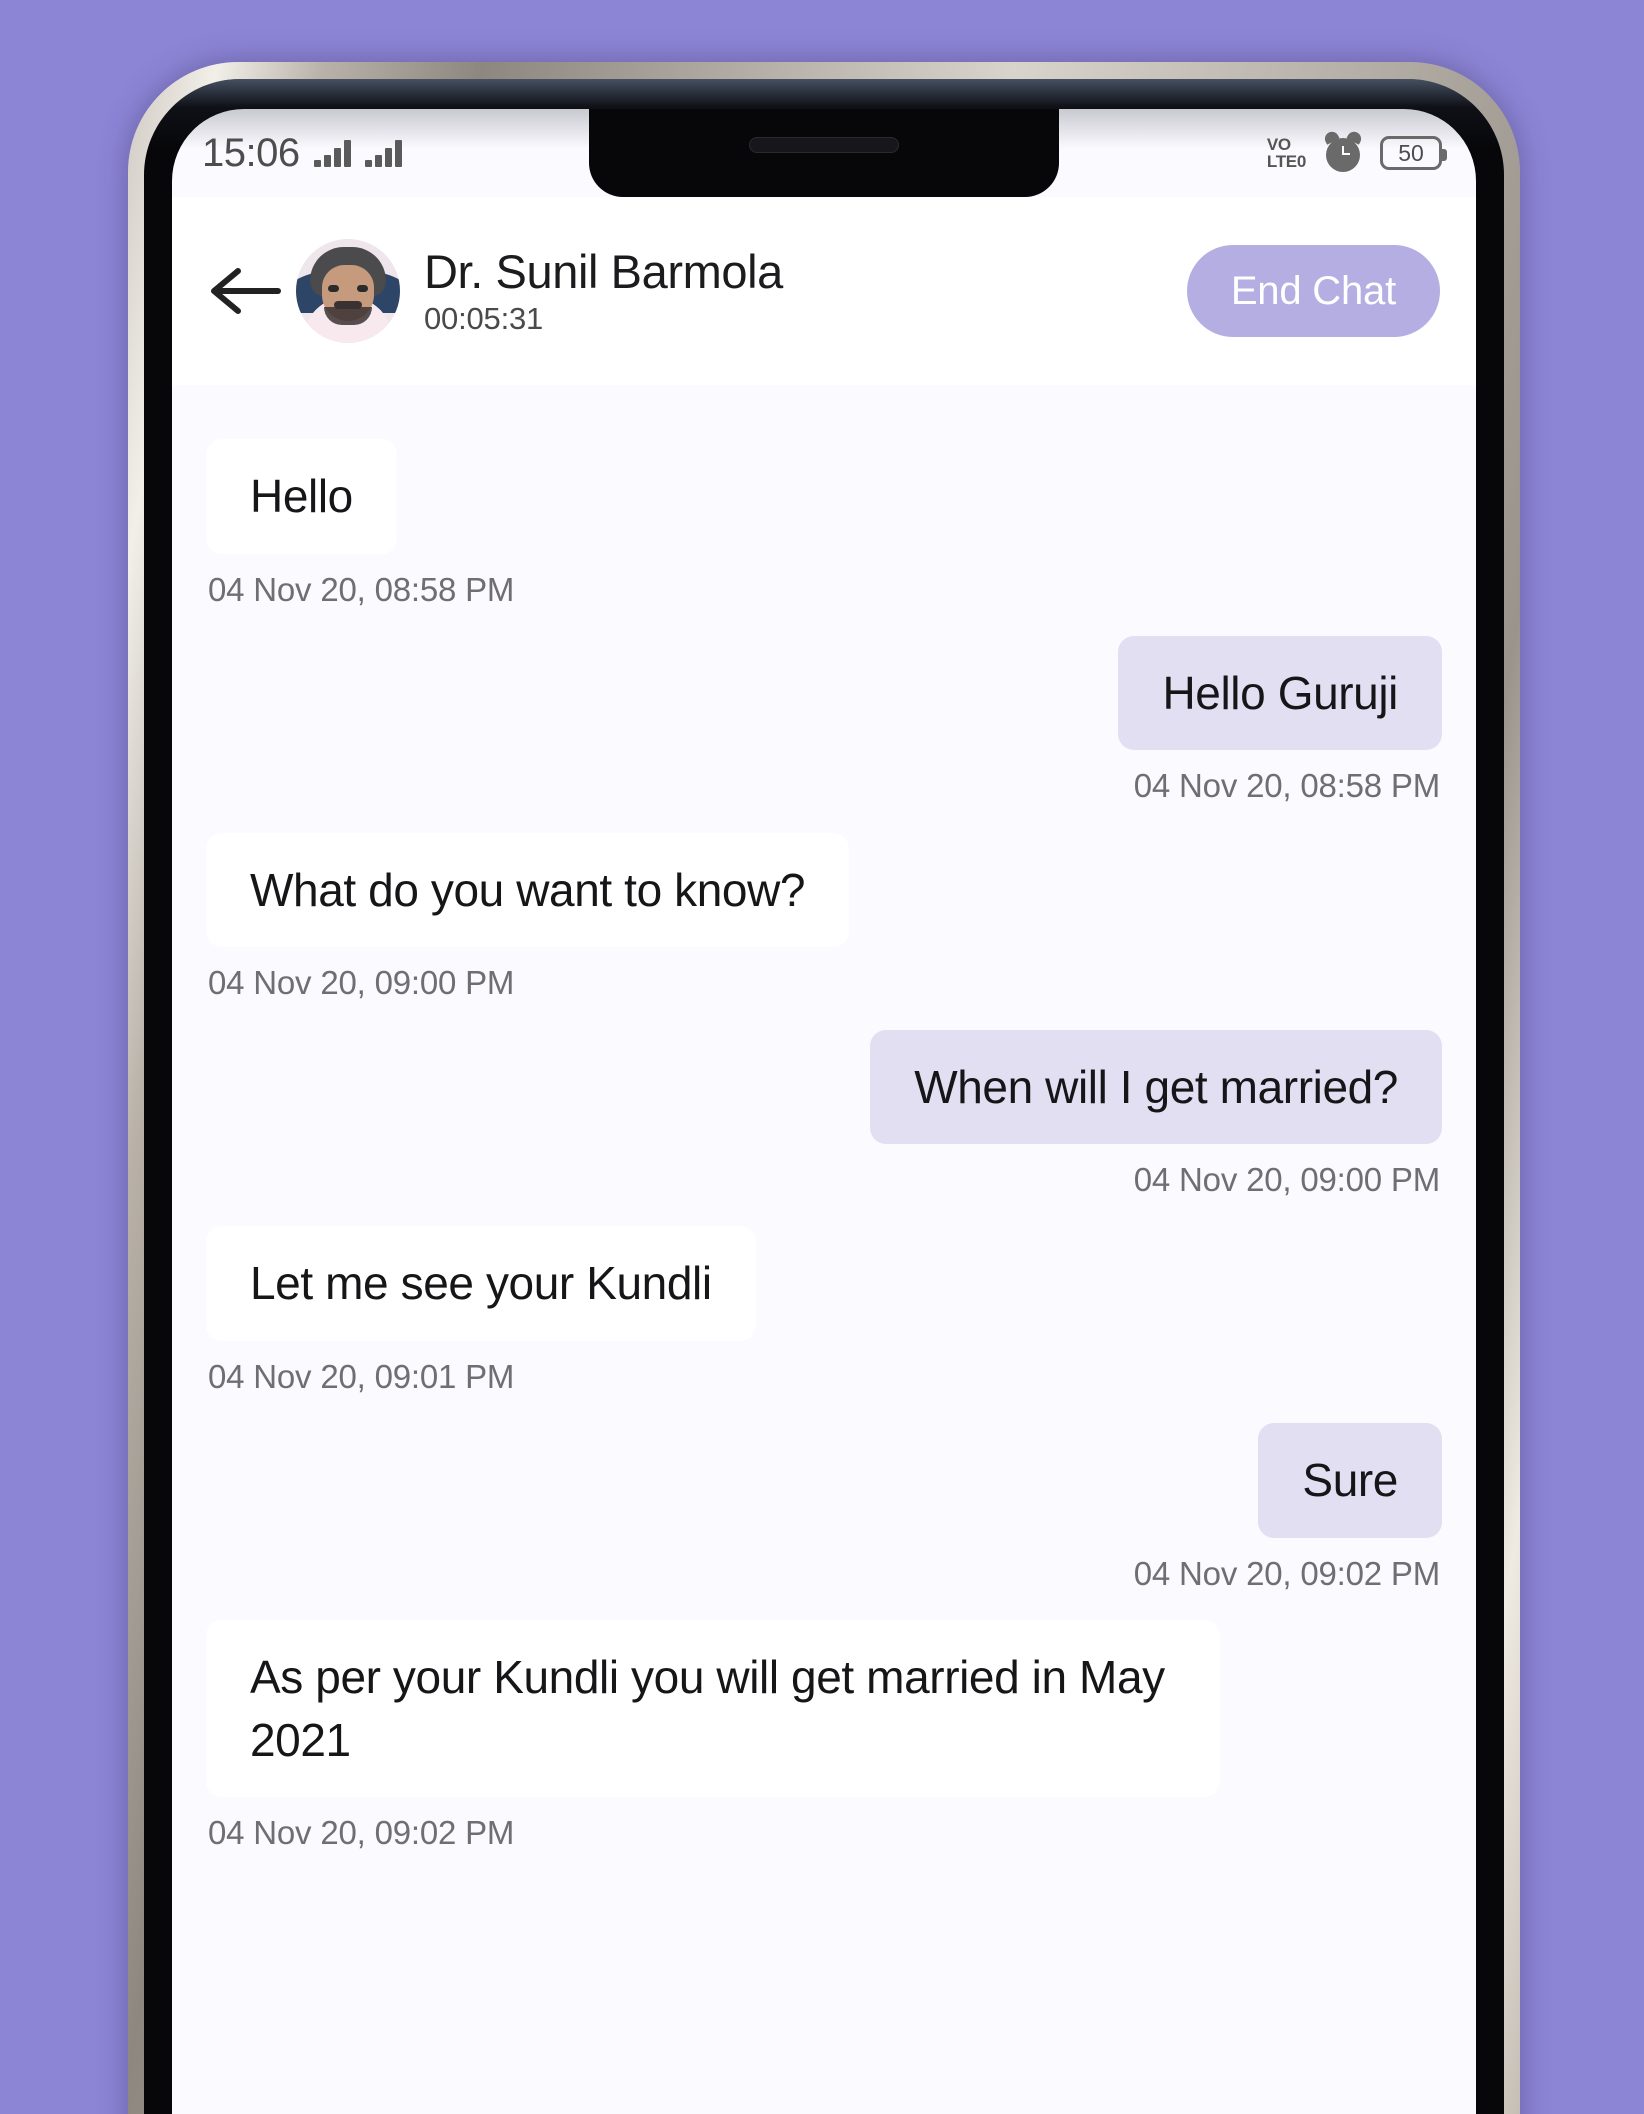 The width and height of the screenshot is (1644, 2114). Describe the element at coordinates (1286, 161) in the screenshot. I see `volte-line-2: LTE0` at that location.